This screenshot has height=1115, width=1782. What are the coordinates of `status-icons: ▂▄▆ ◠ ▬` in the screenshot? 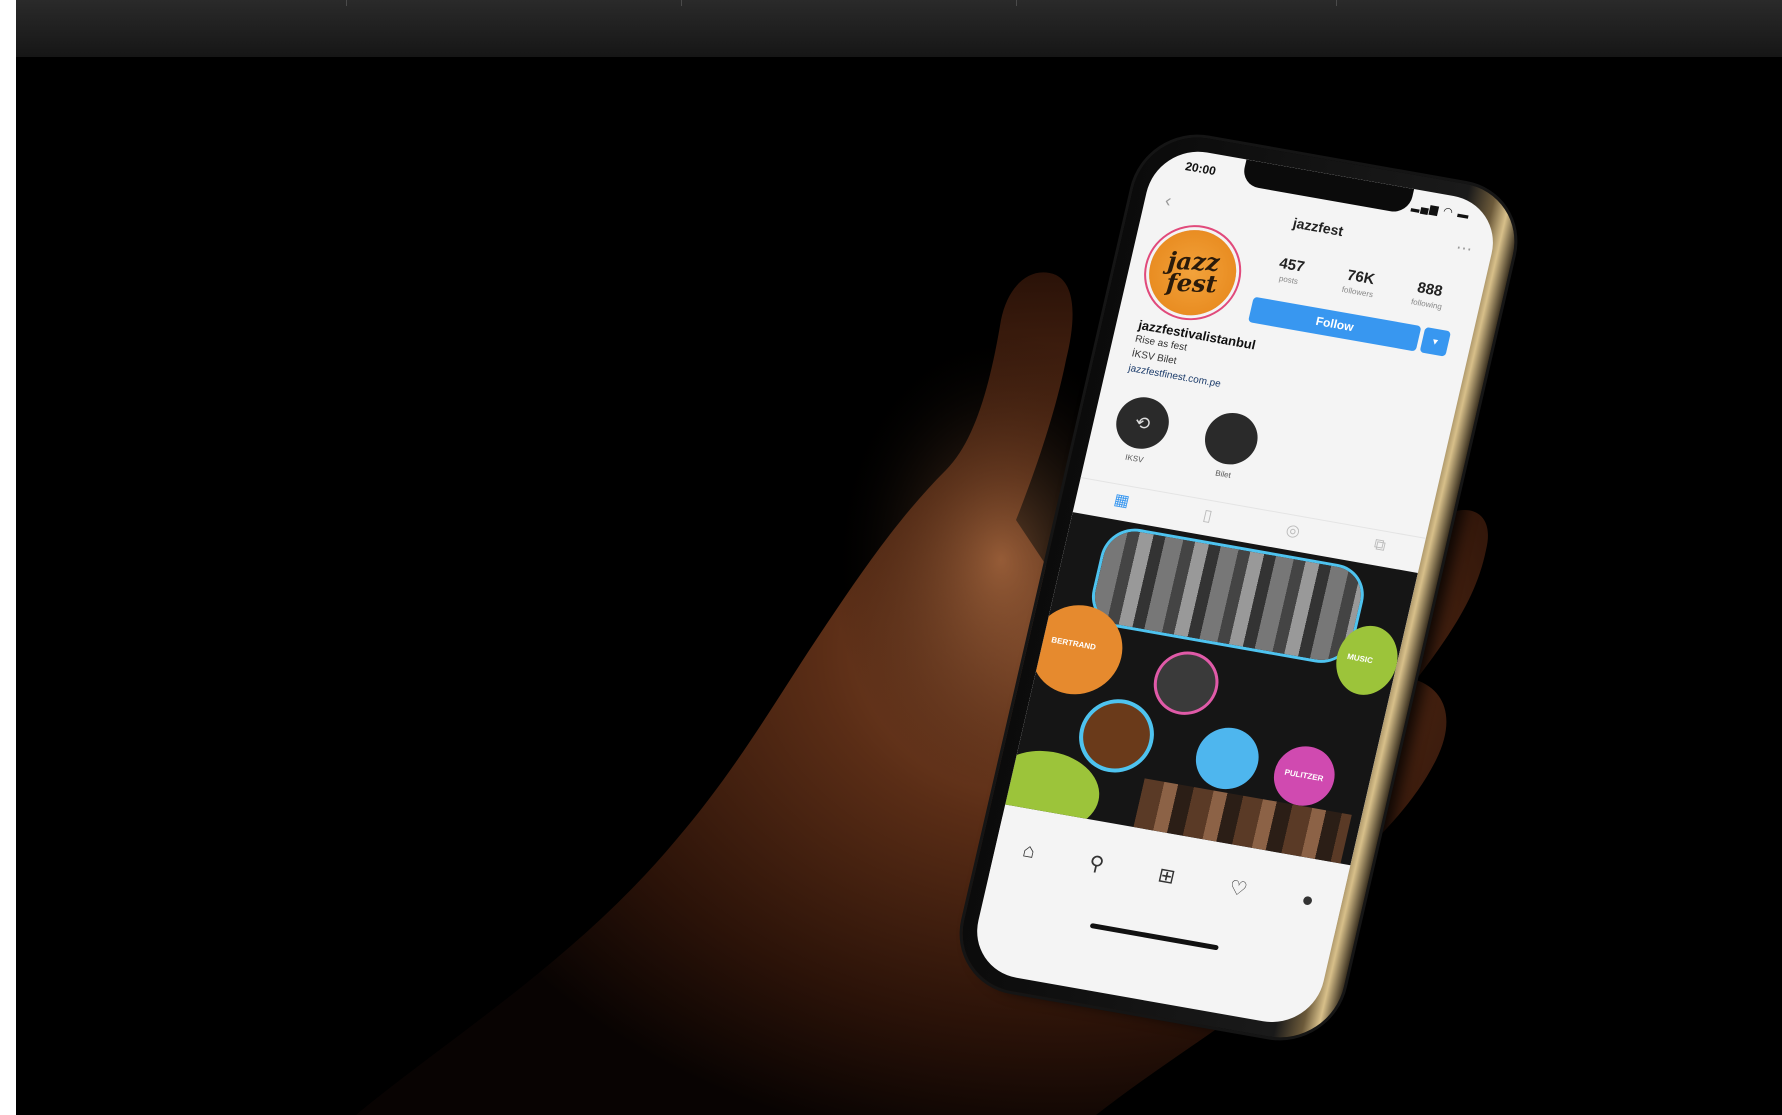 It's located at (1440, 211).